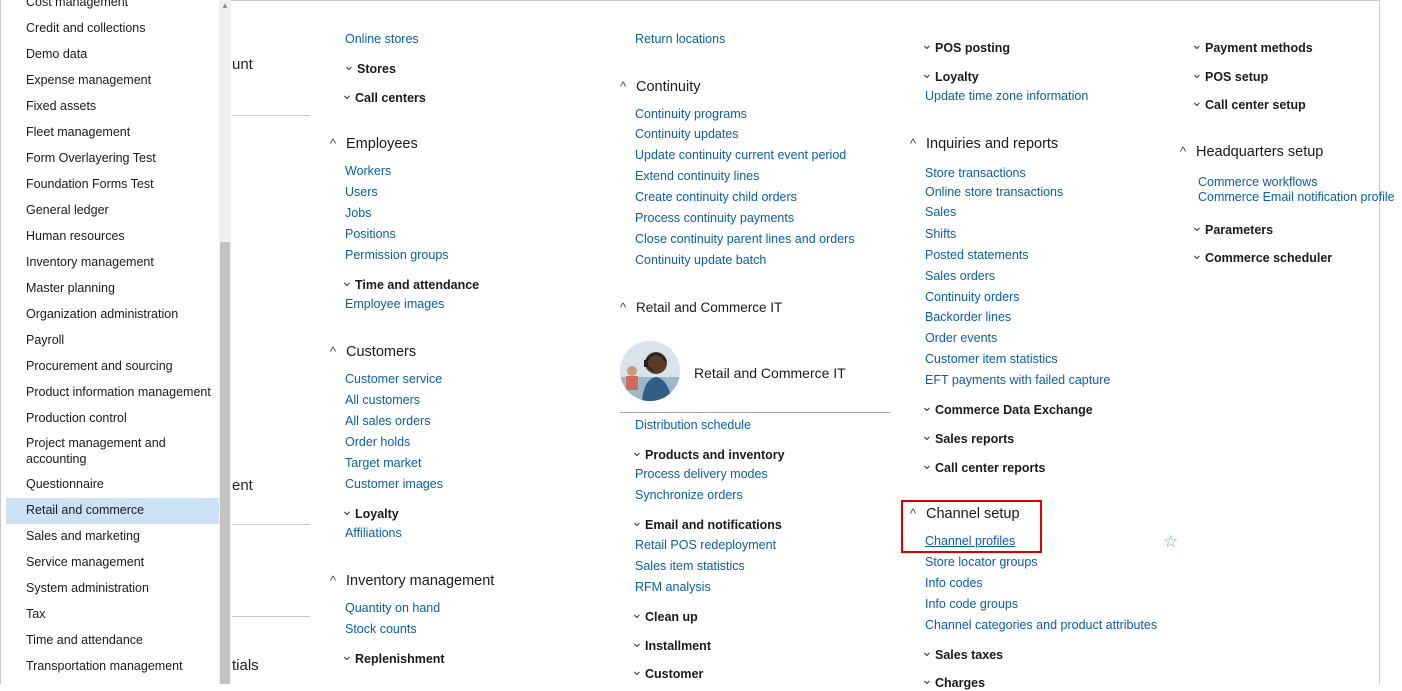 This screenshot has width=1402, height=691. I want to click on link-distribution-schedule: Distribution schedule, so click(693, 425).